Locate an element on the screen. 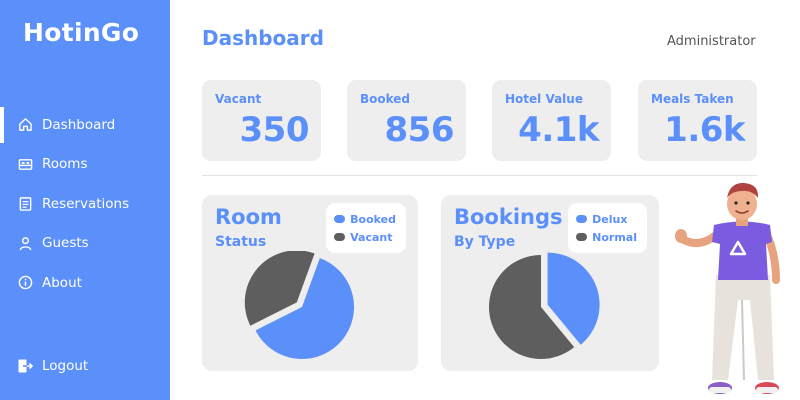  clipboard-icon is located at coordinates (25, 204).